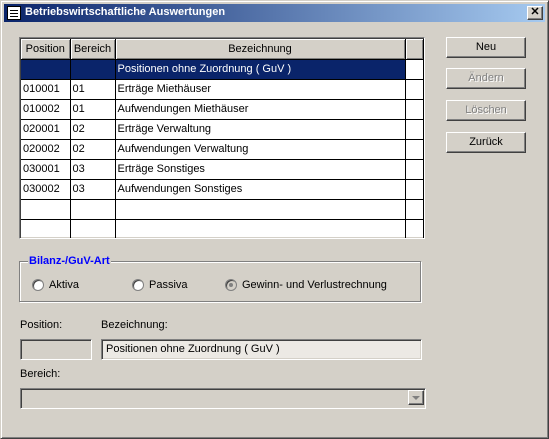  What do you see at coordinates (261, 349) in the screenshot?
I see `bezeichnung-field: Positionen ohne Zuordnung ( GuV )` at bounding box center [261, 349].